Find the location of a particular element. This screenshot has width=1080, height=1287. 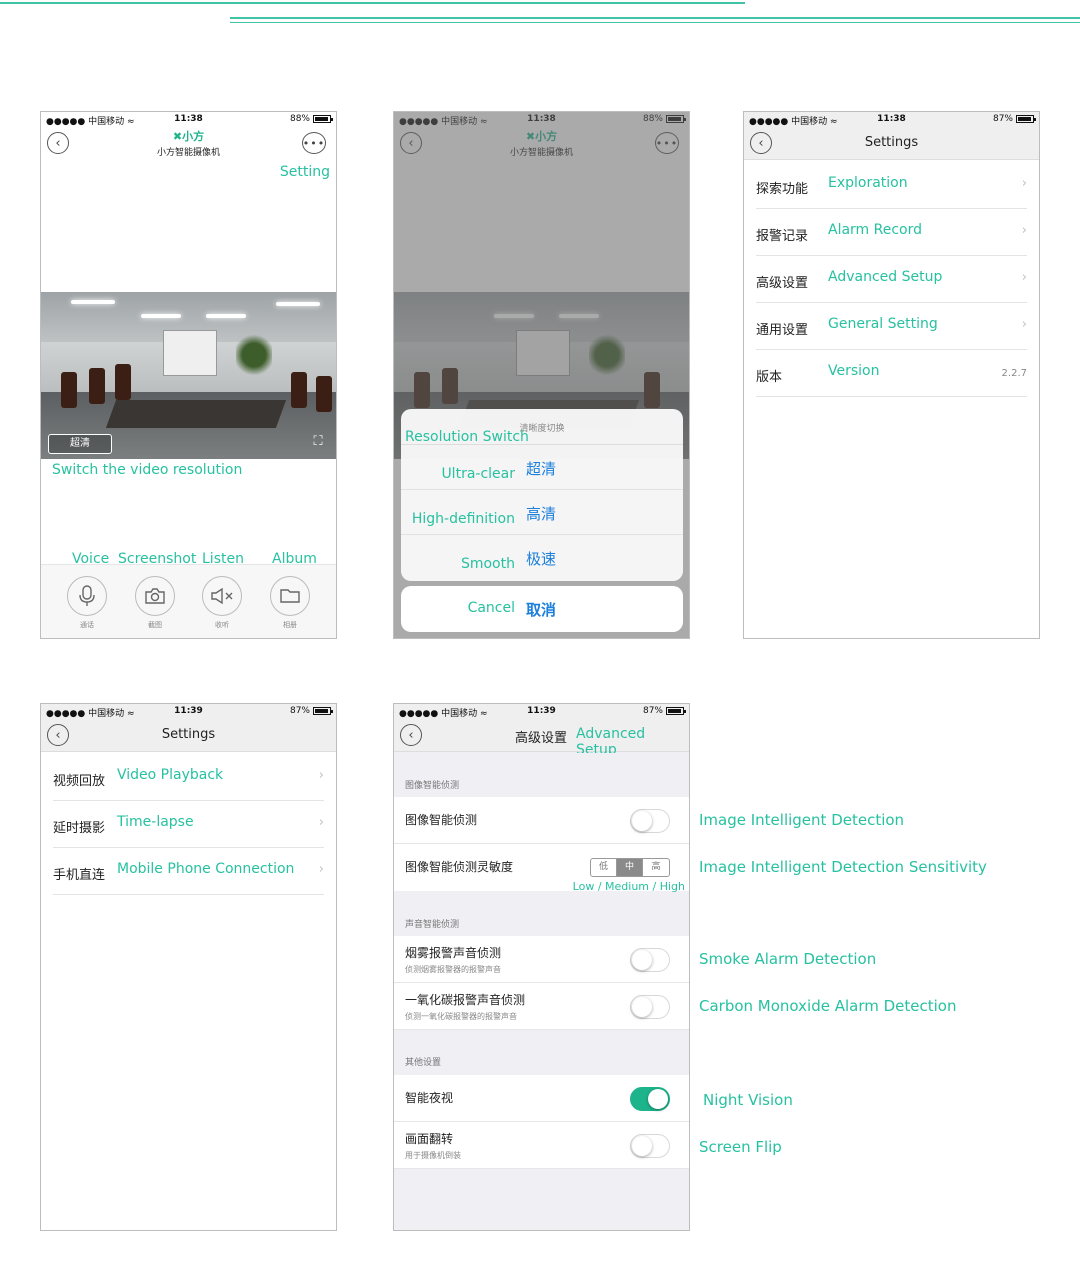

annotation-image-sensitivity: Image Intelligent Detection Sensitivity is located at coordinates (843, 867).